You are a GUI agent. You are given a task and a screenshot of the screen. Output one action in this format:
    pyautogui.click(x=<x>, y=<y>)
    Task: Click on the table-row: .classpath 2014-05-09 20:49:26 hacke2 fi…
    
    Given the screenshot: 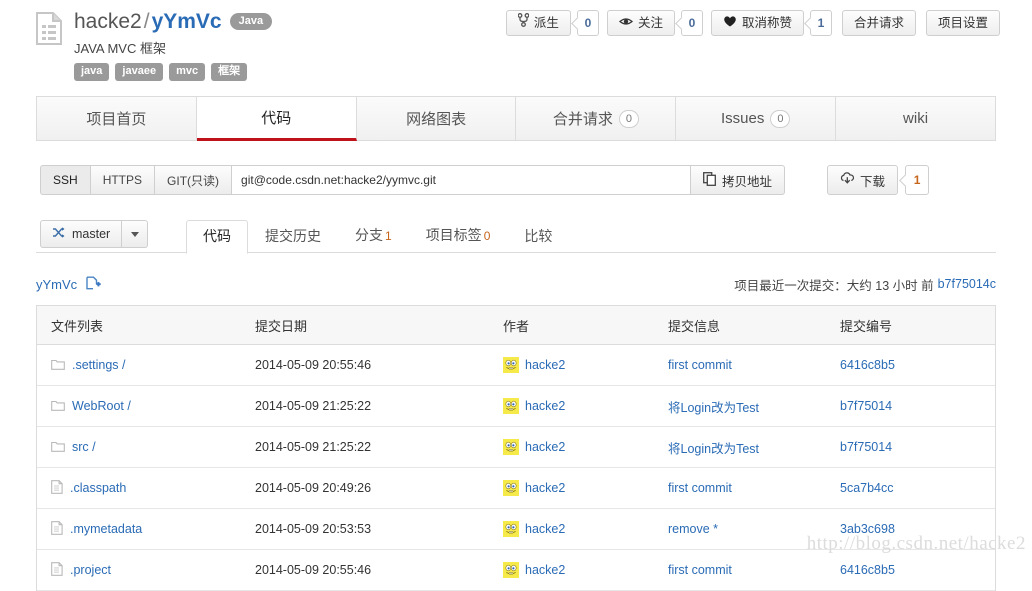 What is the action you would take?
    pyautogui.click(x=516, y=488)
    